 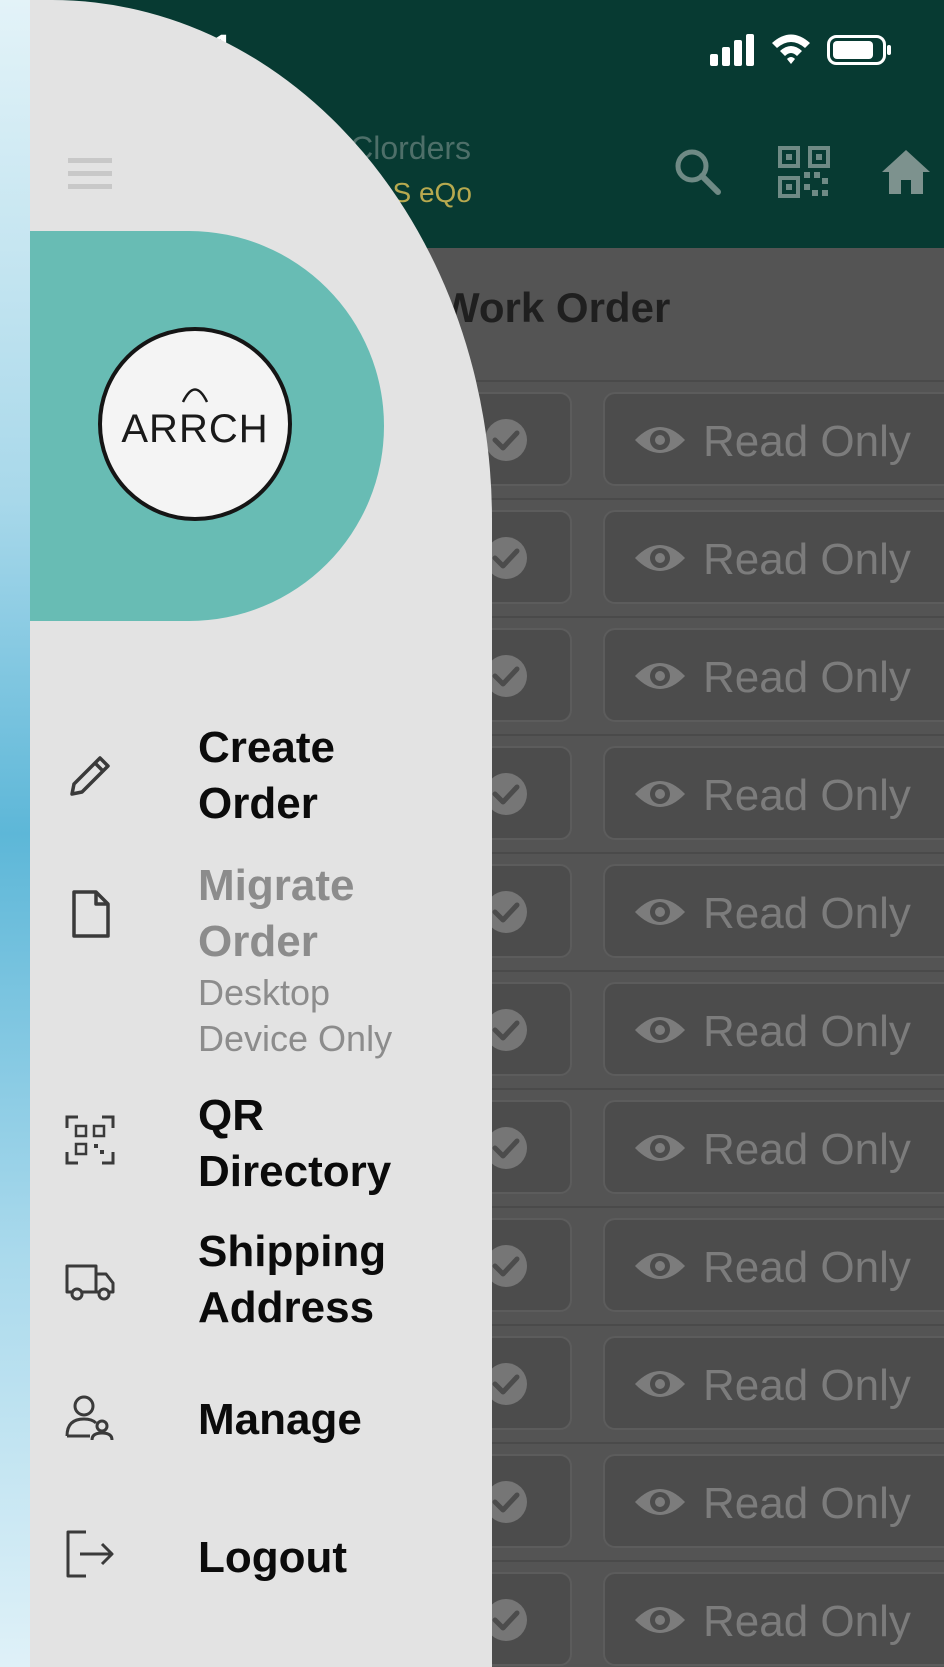 I want to click on document-icon, so click(x=91, y=914).